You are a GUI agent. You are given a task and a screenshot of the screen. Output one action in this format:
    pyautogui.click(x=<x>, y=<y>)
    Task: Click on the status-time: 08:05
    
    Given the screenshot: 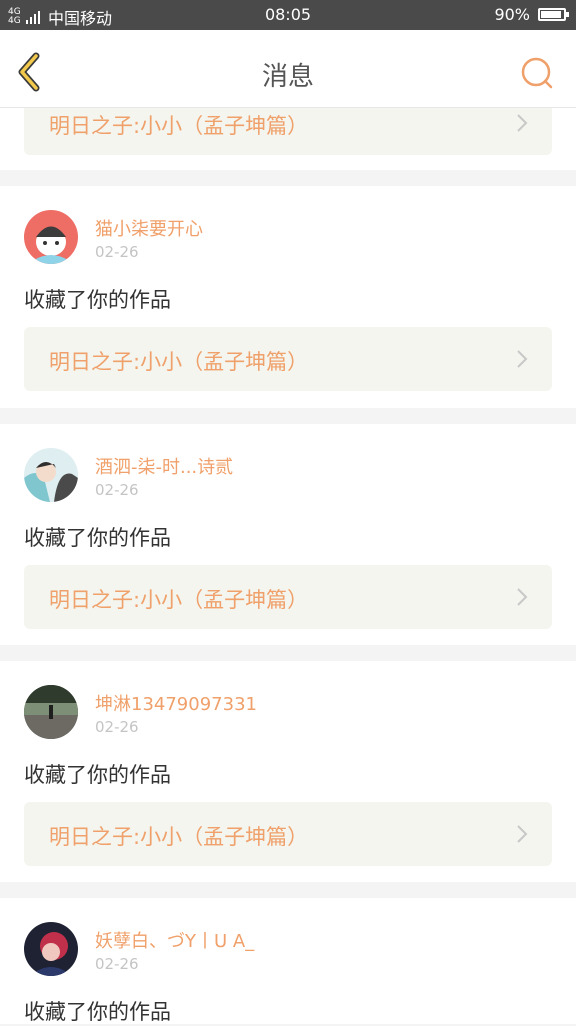 What is the action you would take?
    pyautogui.click(x=288, y=14)
    